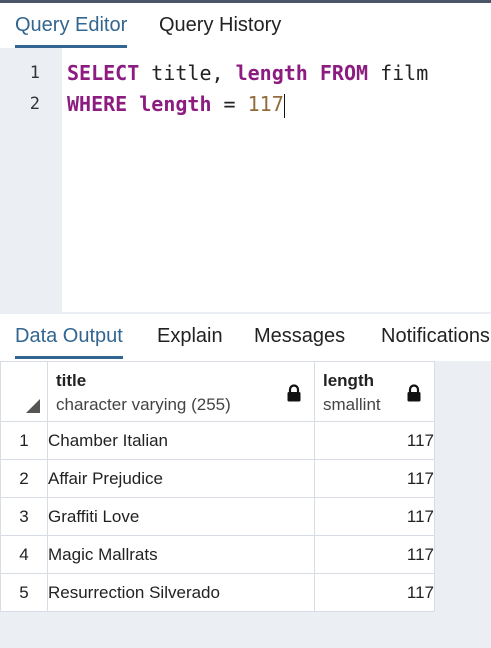 The height and width of the screenshot is (648, 491). I want to click on table-row: 3 Graffiti Love 117, so click(217, 516).